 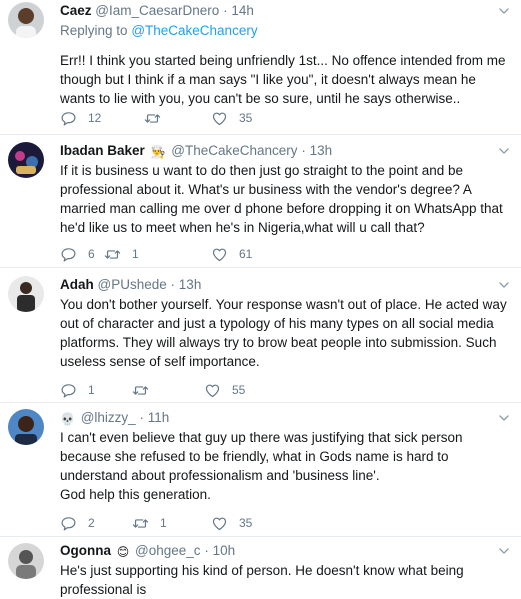 What do you see at coordinates (77, 523) in the screenshot?
I see `reply-button: 2` at bounding box center [77, 523].